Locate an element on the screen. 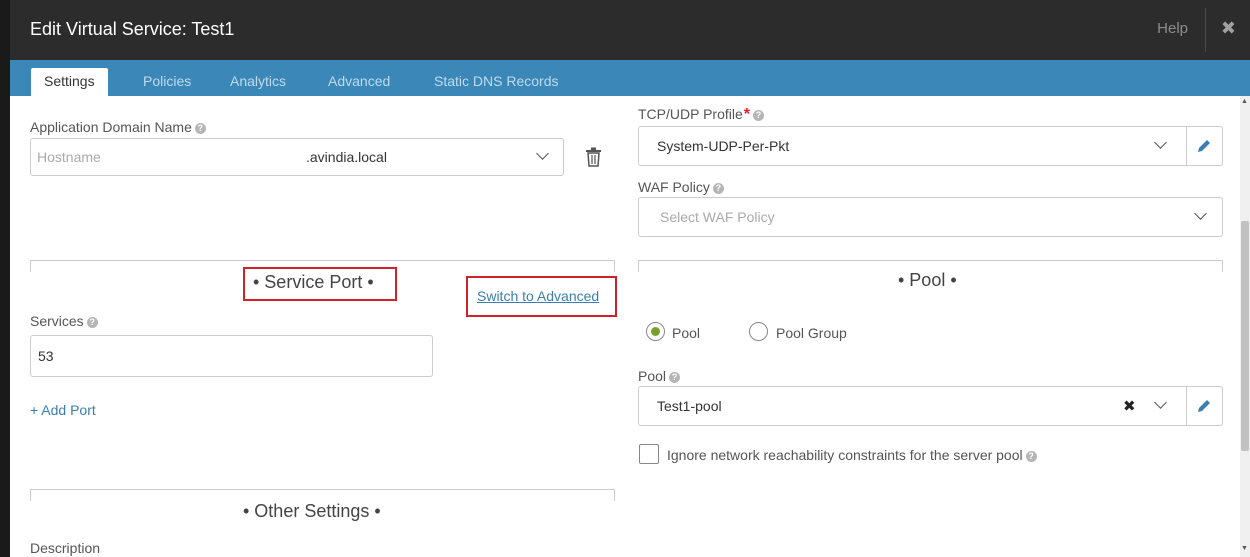 This screenshot has width=1250, height=557. switch-to-advanced-link: Switch to Advanced is located at coordinates (538, 296).